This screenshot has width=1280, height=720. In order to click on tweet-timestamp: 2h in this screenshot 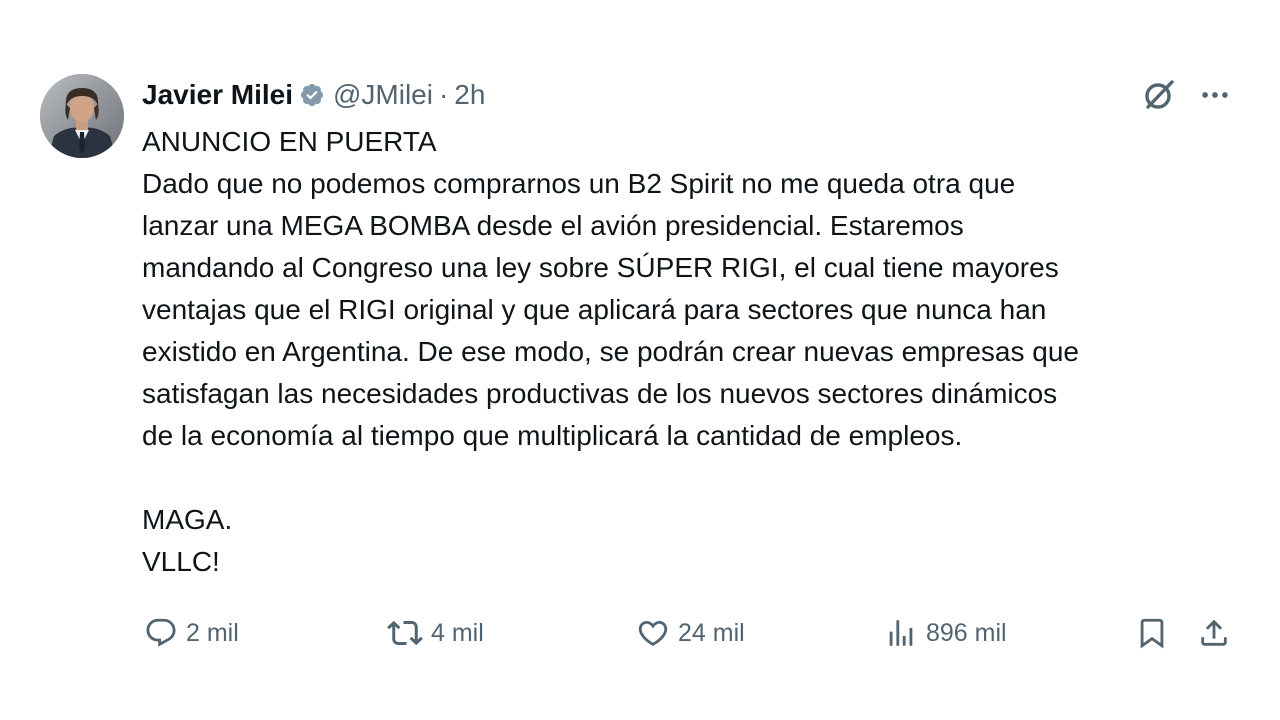, I will do `click(469, 95)`.